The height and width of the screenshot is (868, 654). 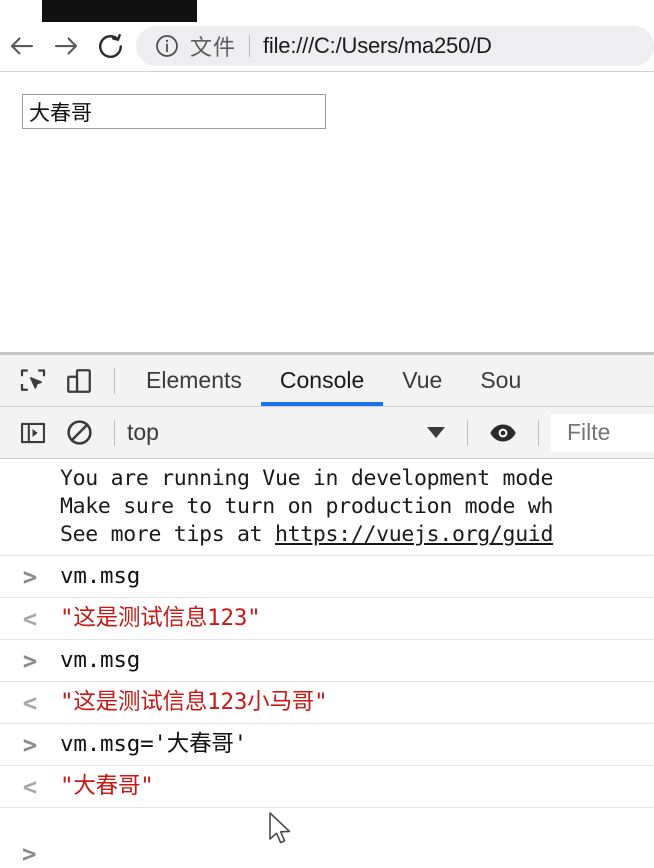 I want to click on console-output-row: < "大春哥", so click(x=327, y=787).